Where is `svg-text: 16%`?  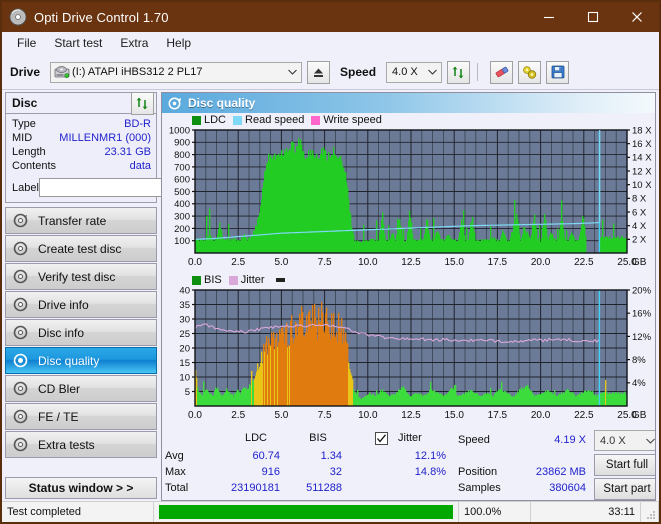 svg-text: 16% is located at coordinates (642, 314).